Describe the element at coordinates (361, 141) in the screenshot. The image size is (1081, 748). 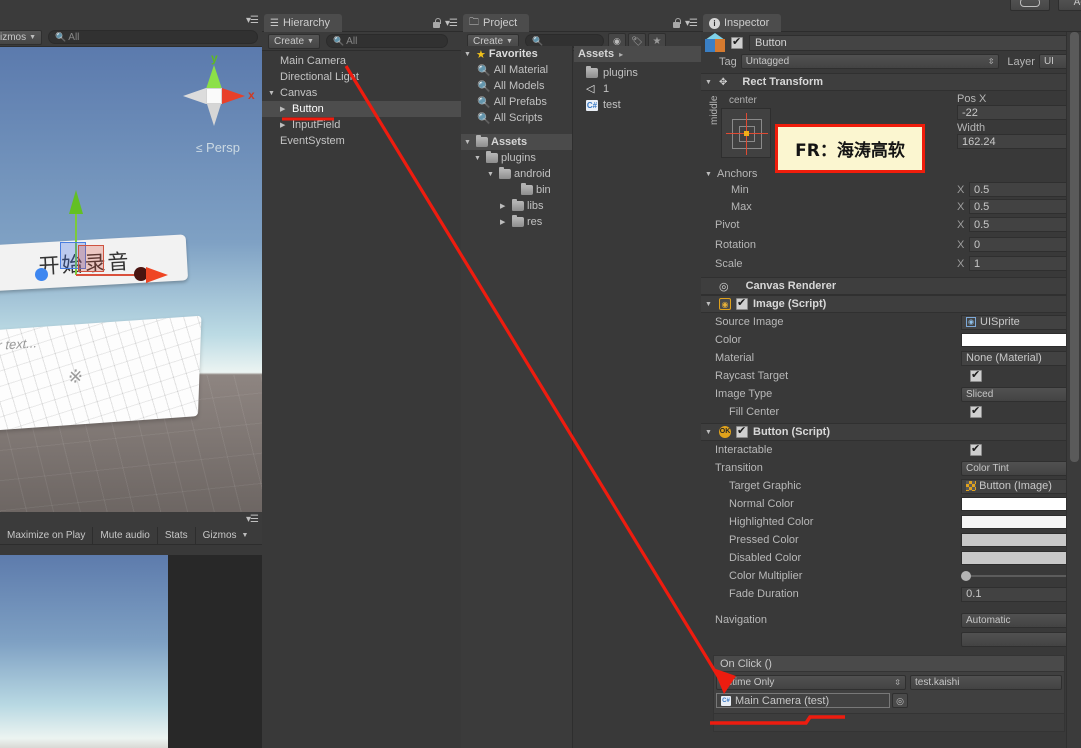
I see `hierarchy-item-eventsystem: EventSystem` at that location.